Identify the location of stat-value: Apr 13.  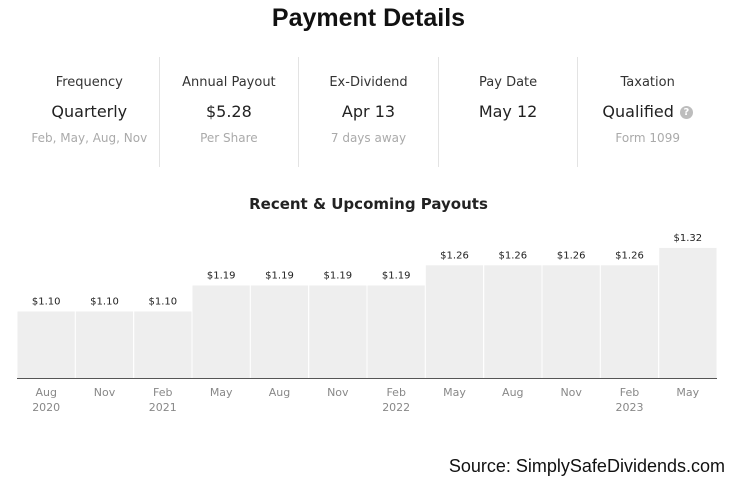
(368, 111).